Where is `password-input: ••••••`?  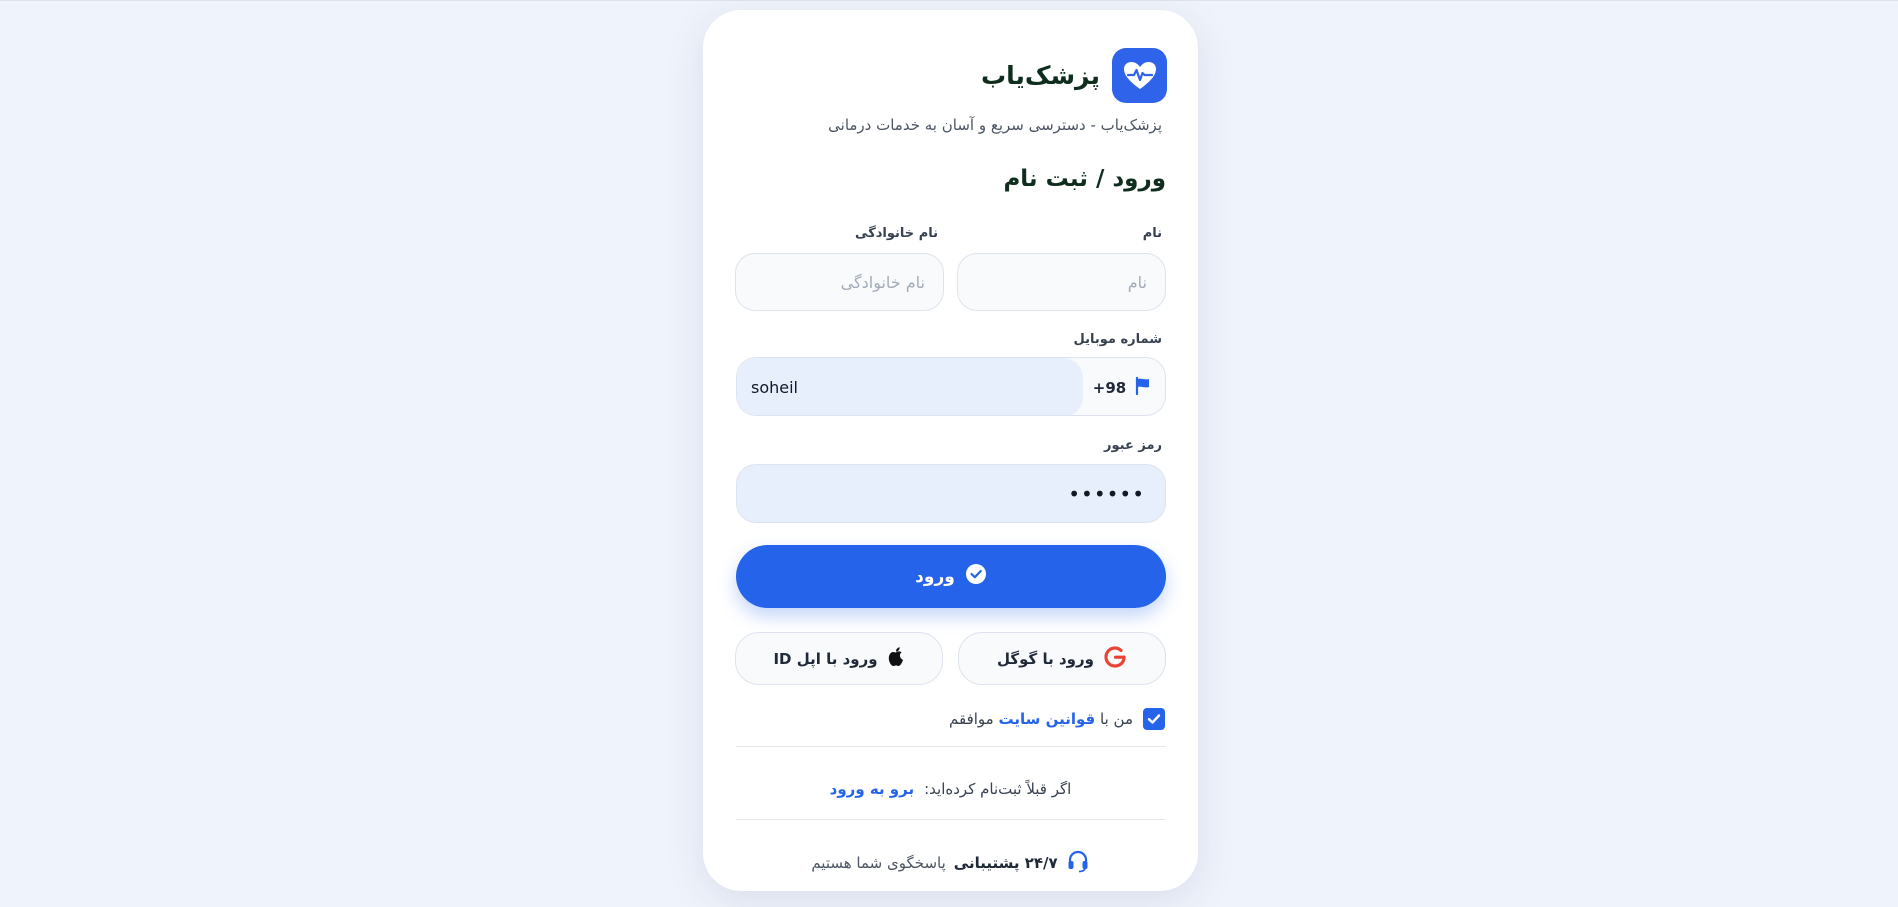
password-input: •••••• is located at coordinates (951, 493).